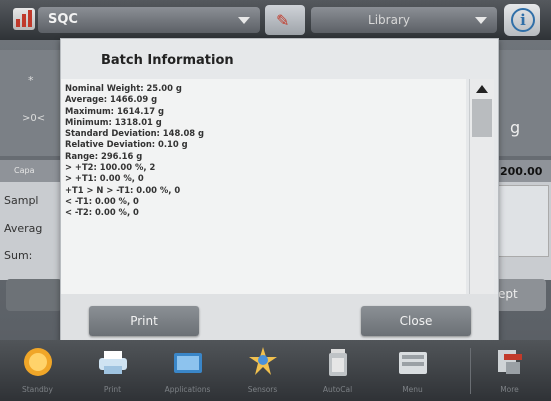  Describe the element at coordinates (33, 118) in the screenshot. I see `zero-button: >0<` at that location.